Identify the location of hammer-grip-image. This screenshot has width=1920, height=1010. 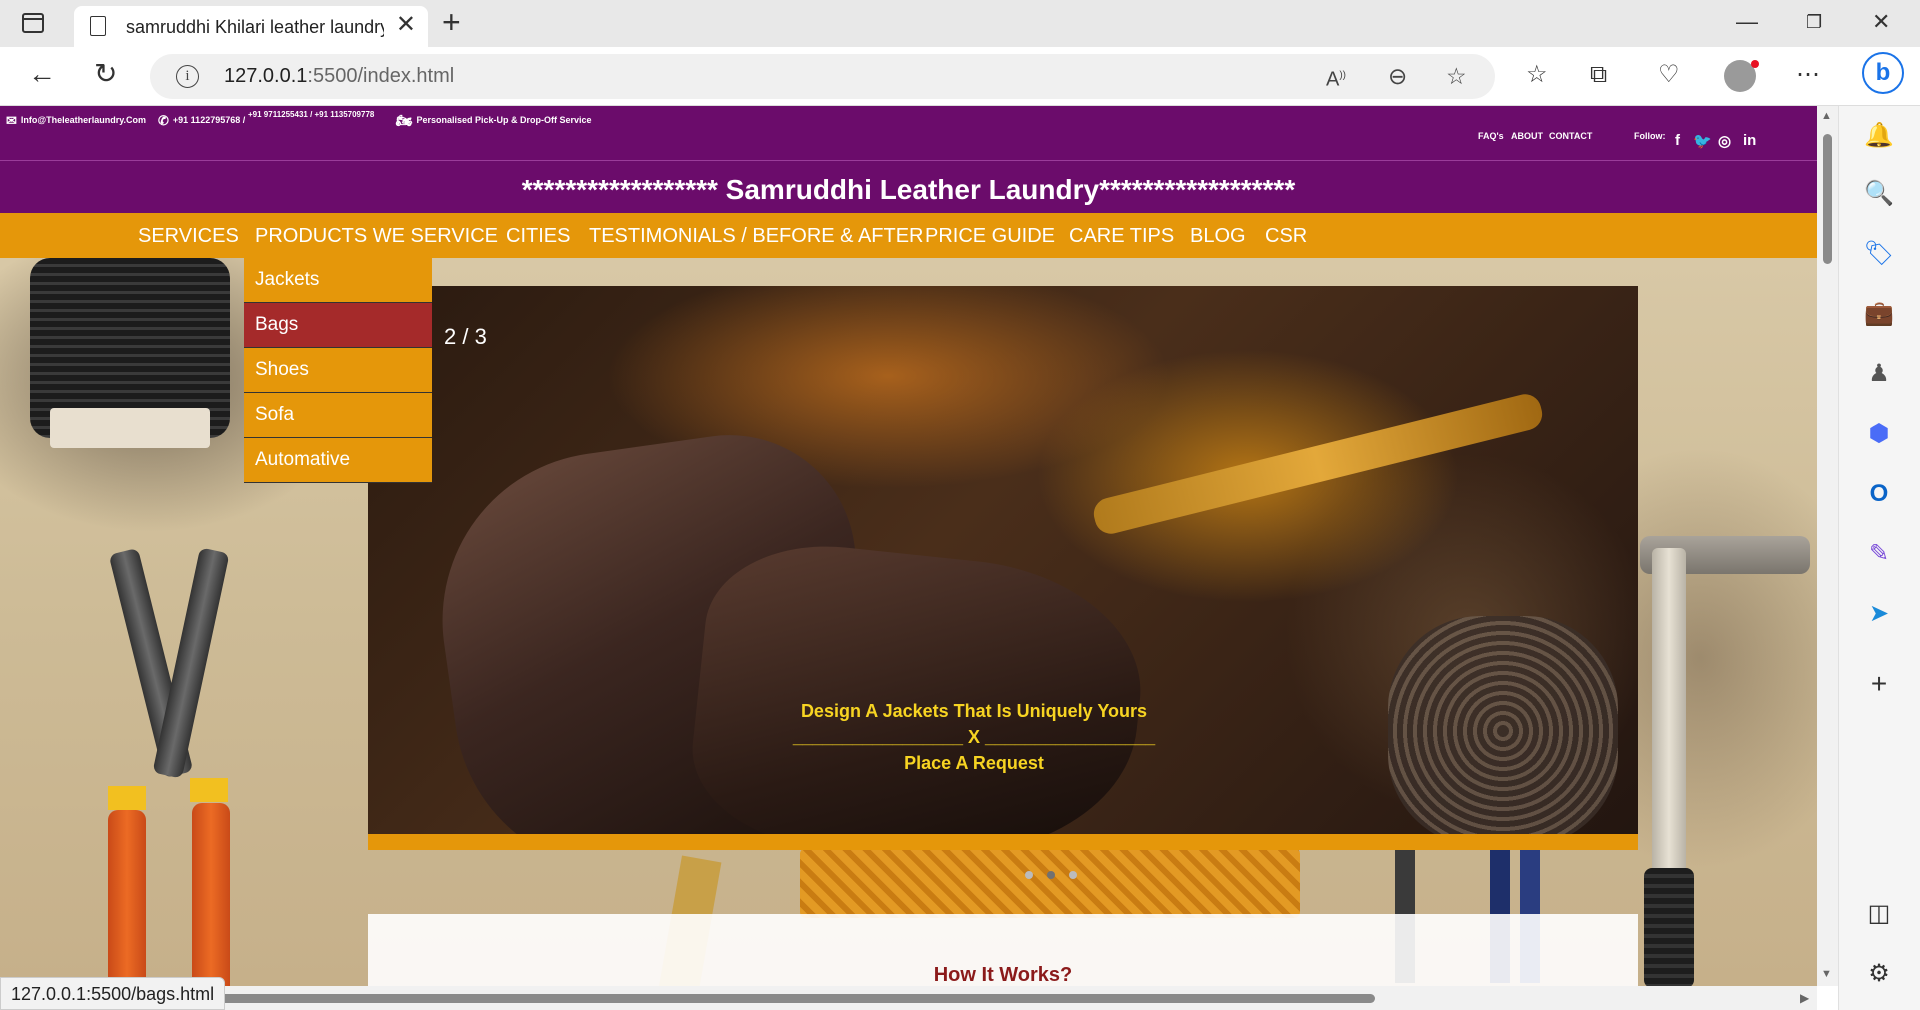
(1669, 927).